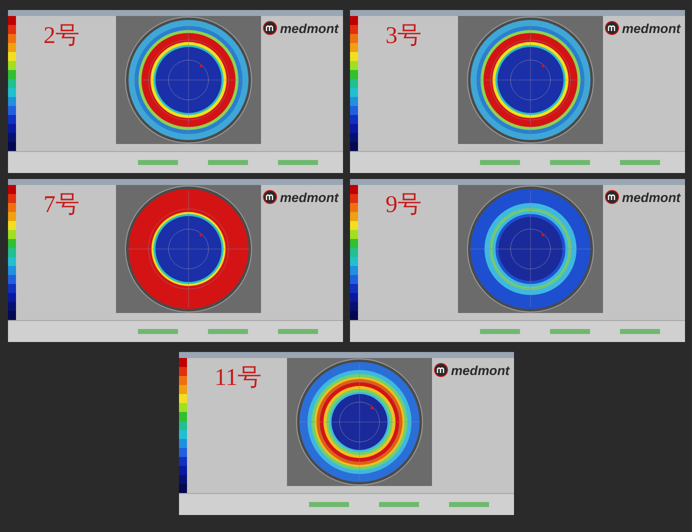 The height and width of the screenshot is (532, 692). Describe the element at coordinates (404, 205) in the screenshot. I see `lens-number-label: 9号` at that location.